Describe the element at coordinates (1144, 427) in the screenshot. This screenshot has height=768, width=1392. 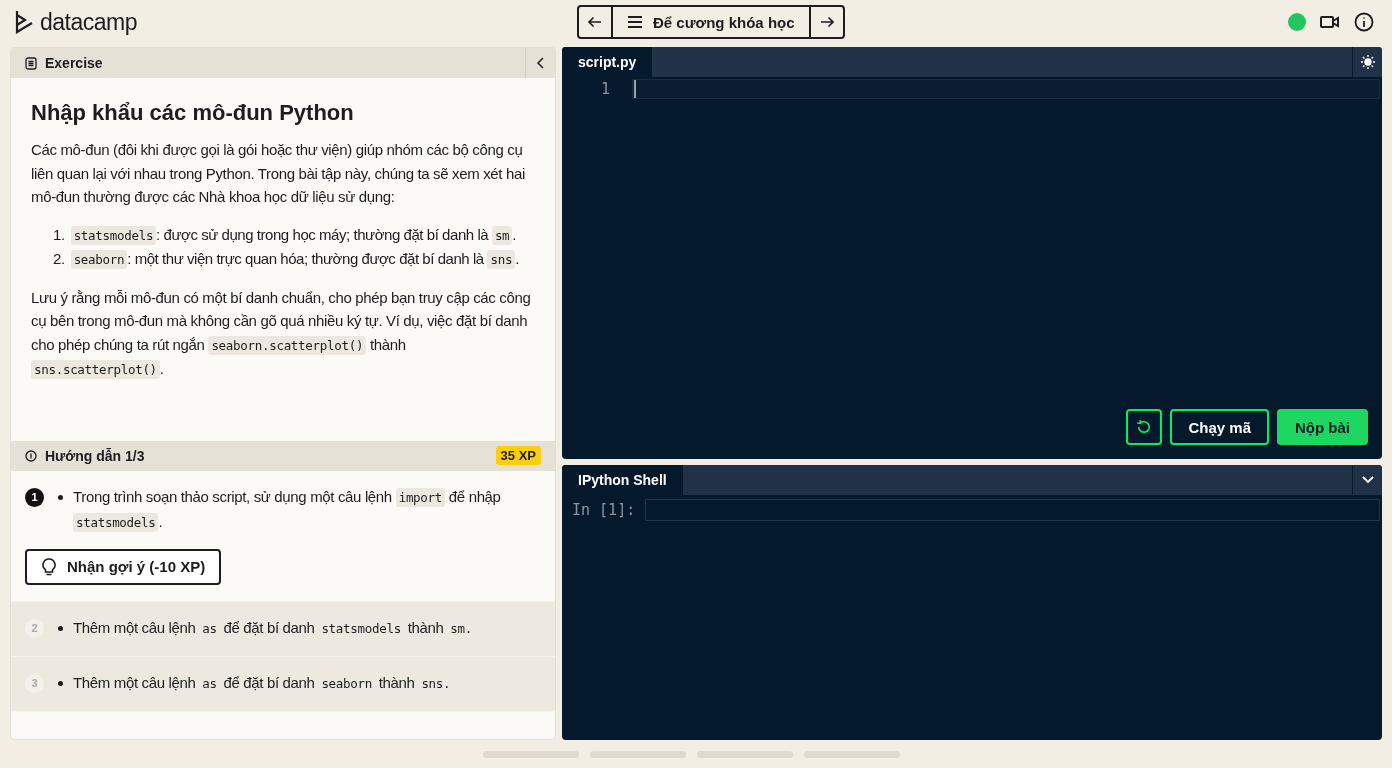
I see `reset-button` at that location.